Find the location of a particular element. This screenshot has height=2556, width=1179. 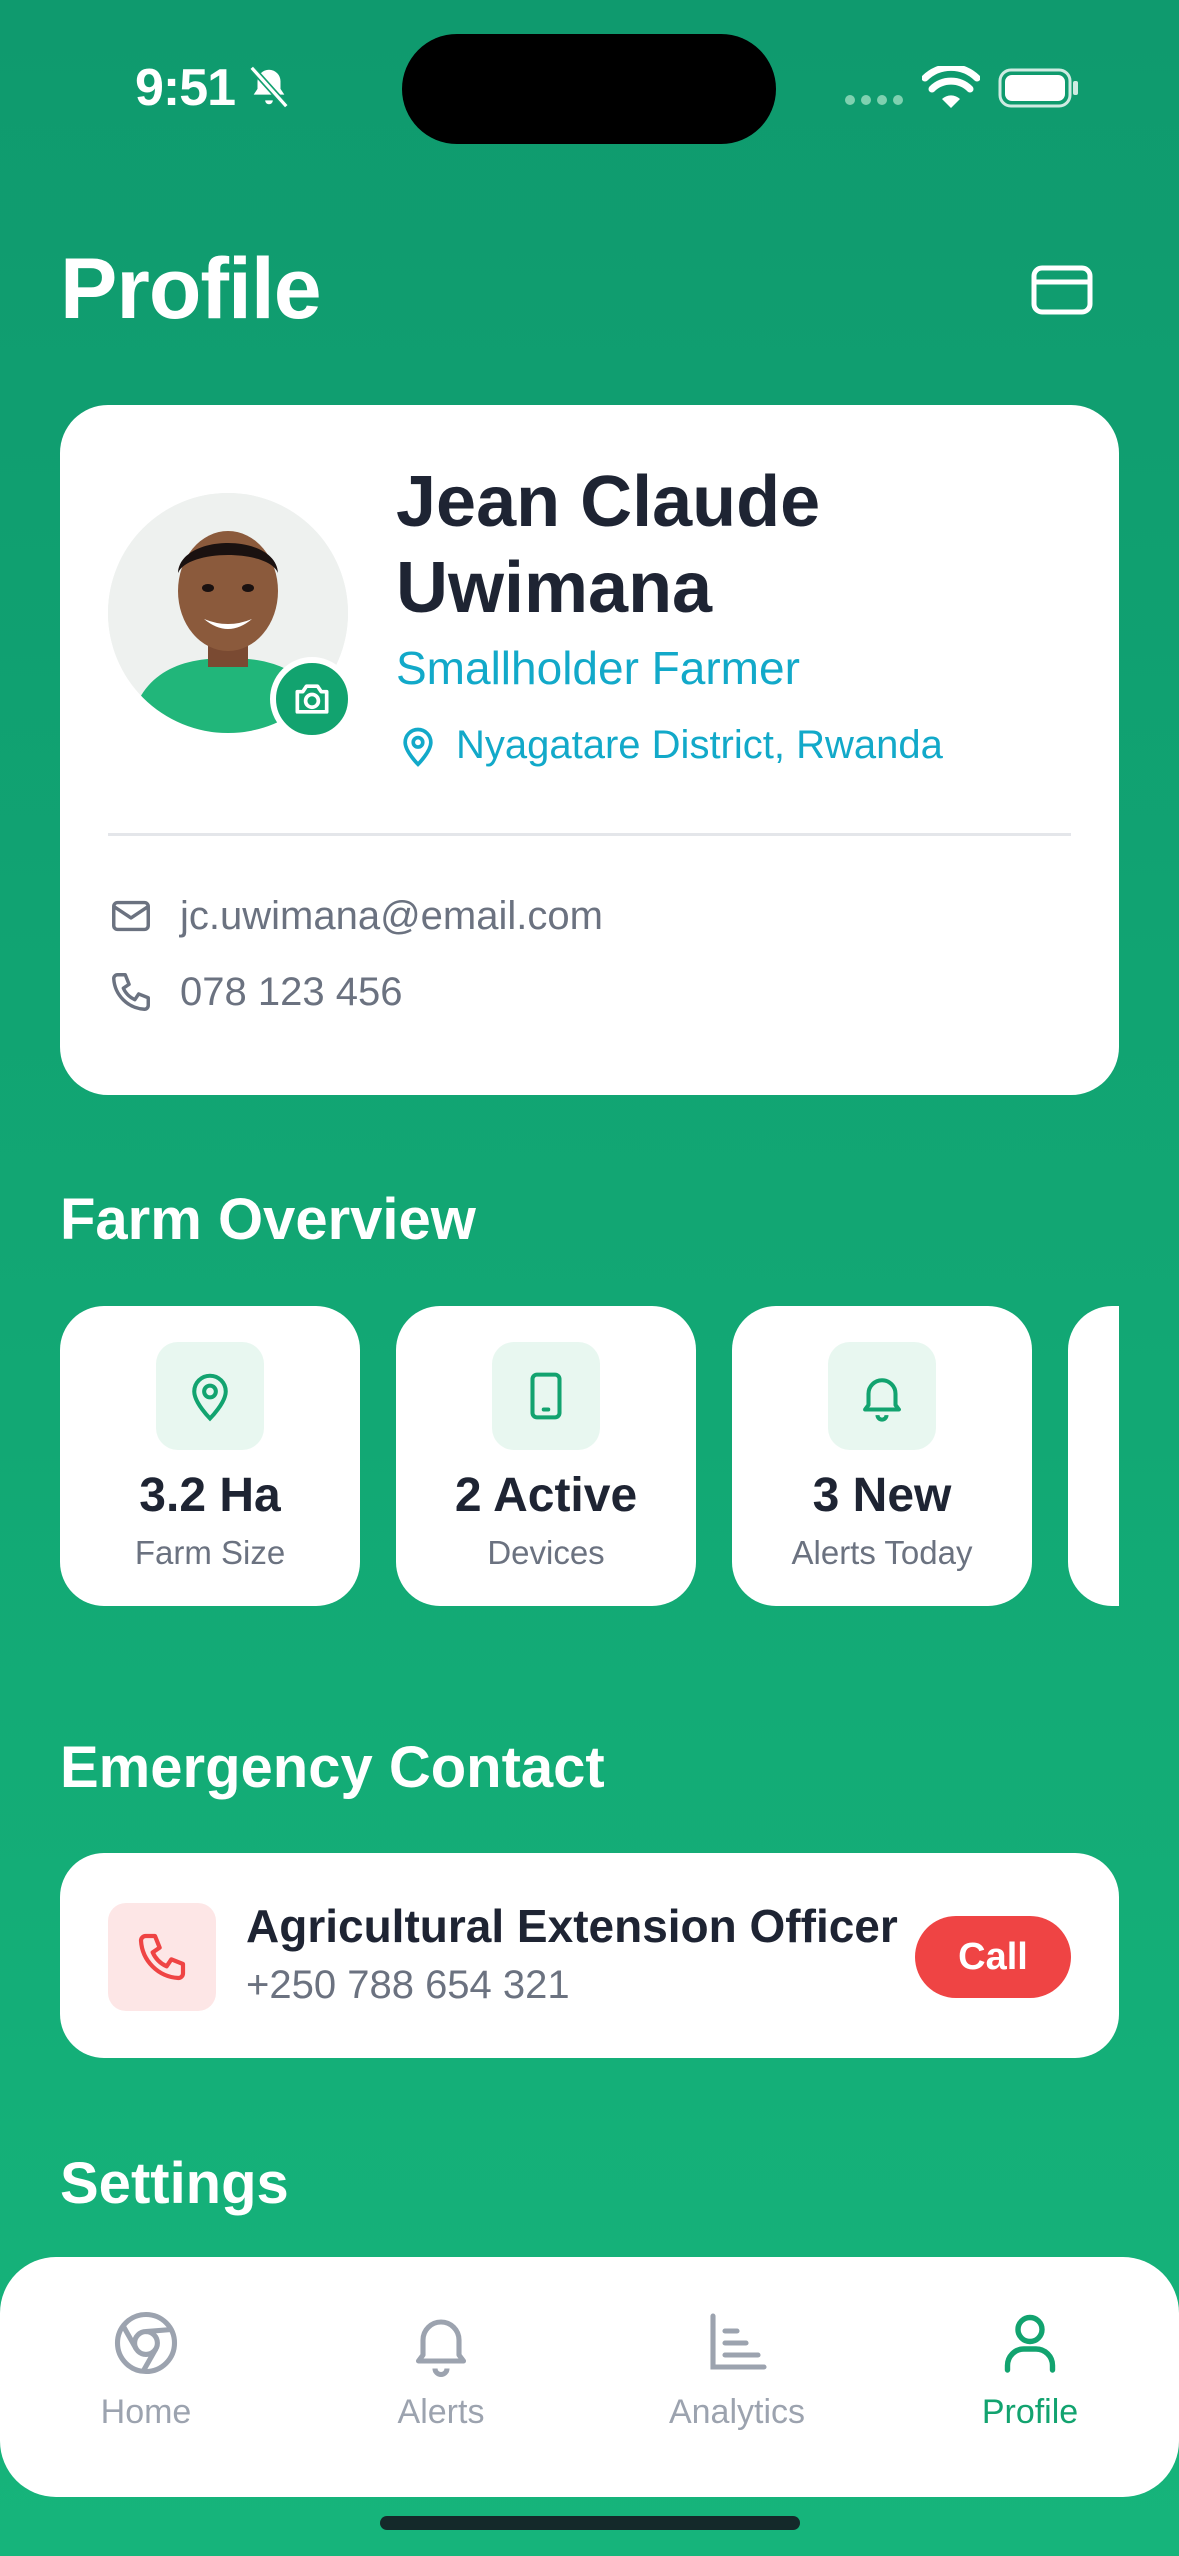

tab-bar: Home Alerts Analytics Profile is located at coordinates (589, 2377).